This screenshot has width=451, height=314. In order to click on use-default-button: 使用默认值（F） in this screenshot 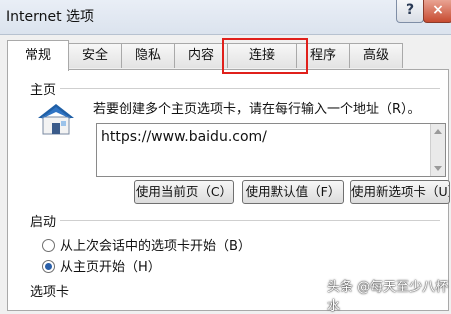, I will do `click(293, 192)`.